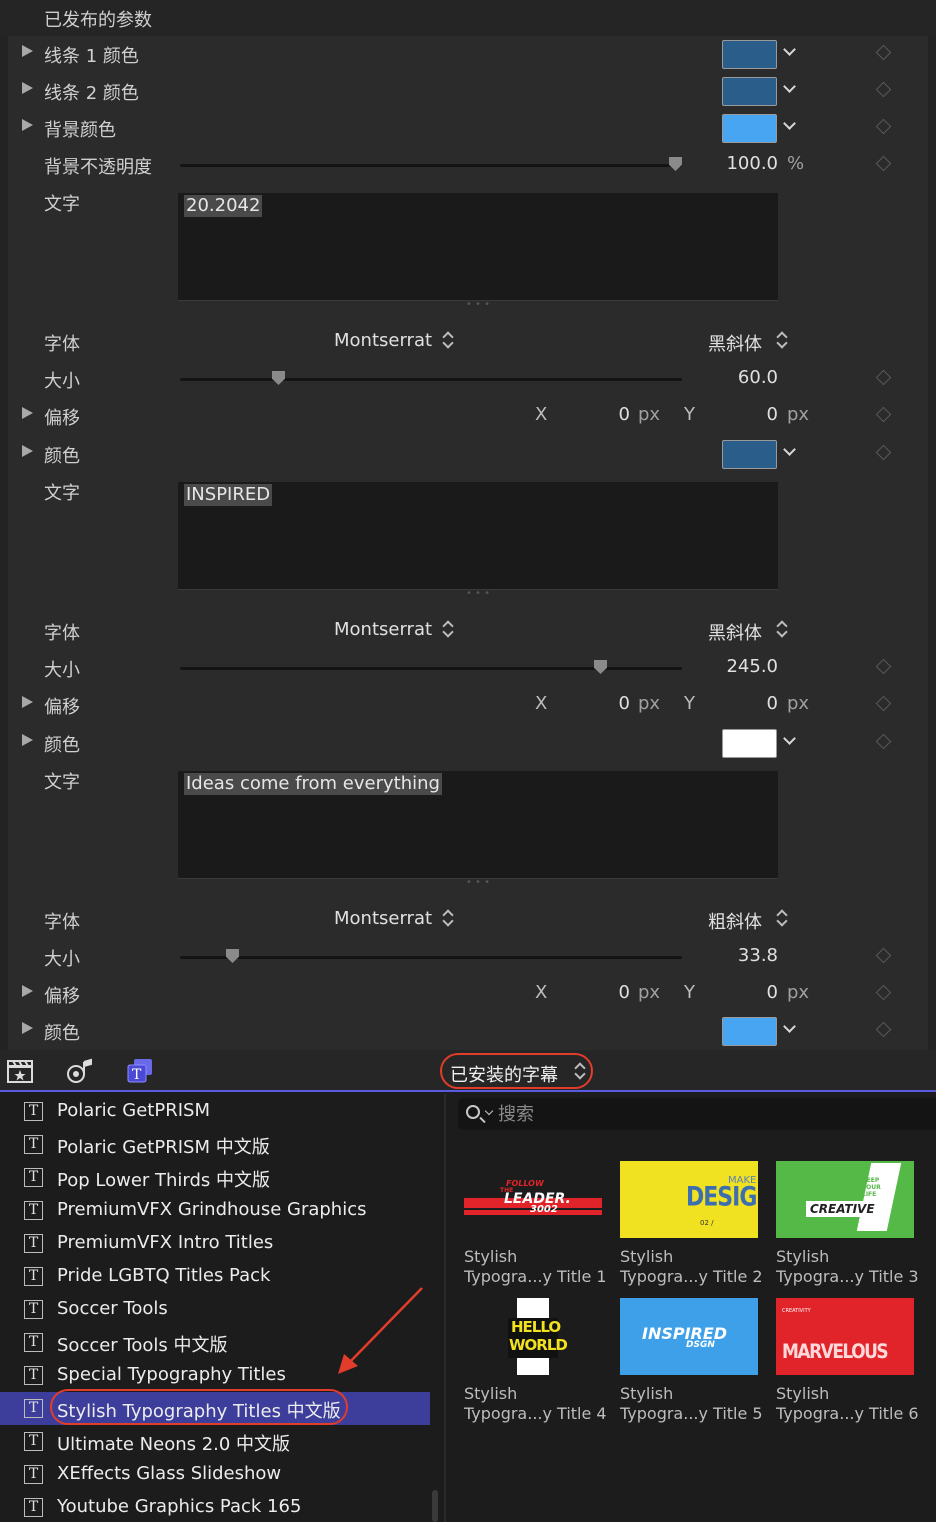  I want to click on list-item: T PremiumVFX Intro Titles, so click(215, 1243).